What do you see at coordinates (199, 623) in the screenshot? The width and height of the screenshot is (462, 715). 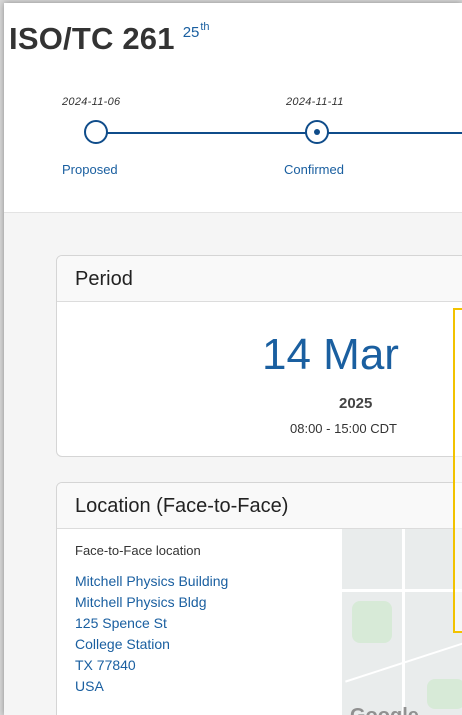 I see `address-line: 125 Spence St` at bounding box center [199, 623].